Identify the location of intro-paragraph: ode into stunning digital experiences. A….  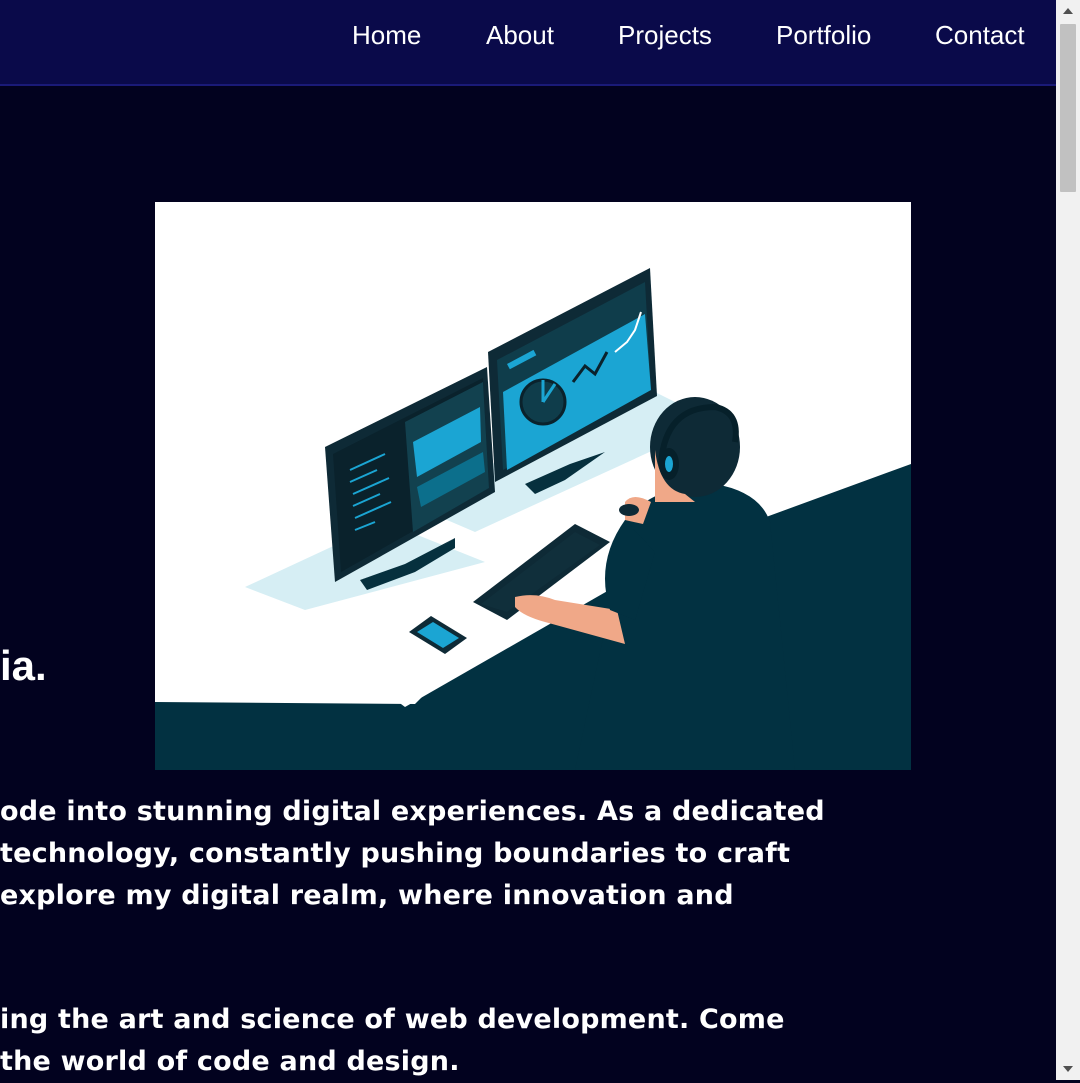
(412, 859).